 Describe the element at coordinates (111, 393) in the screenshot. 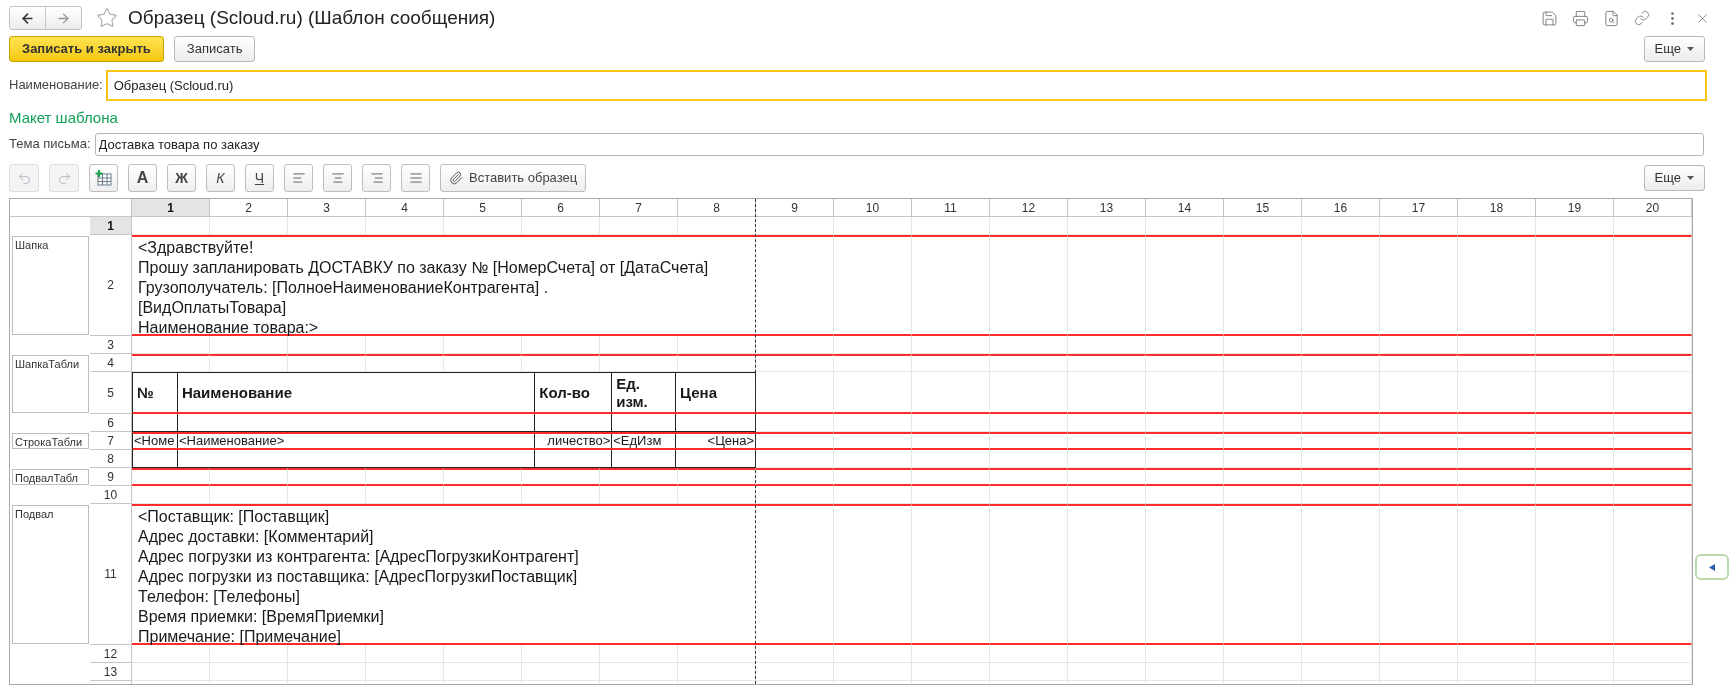

I see `row-number: 5` at that location.